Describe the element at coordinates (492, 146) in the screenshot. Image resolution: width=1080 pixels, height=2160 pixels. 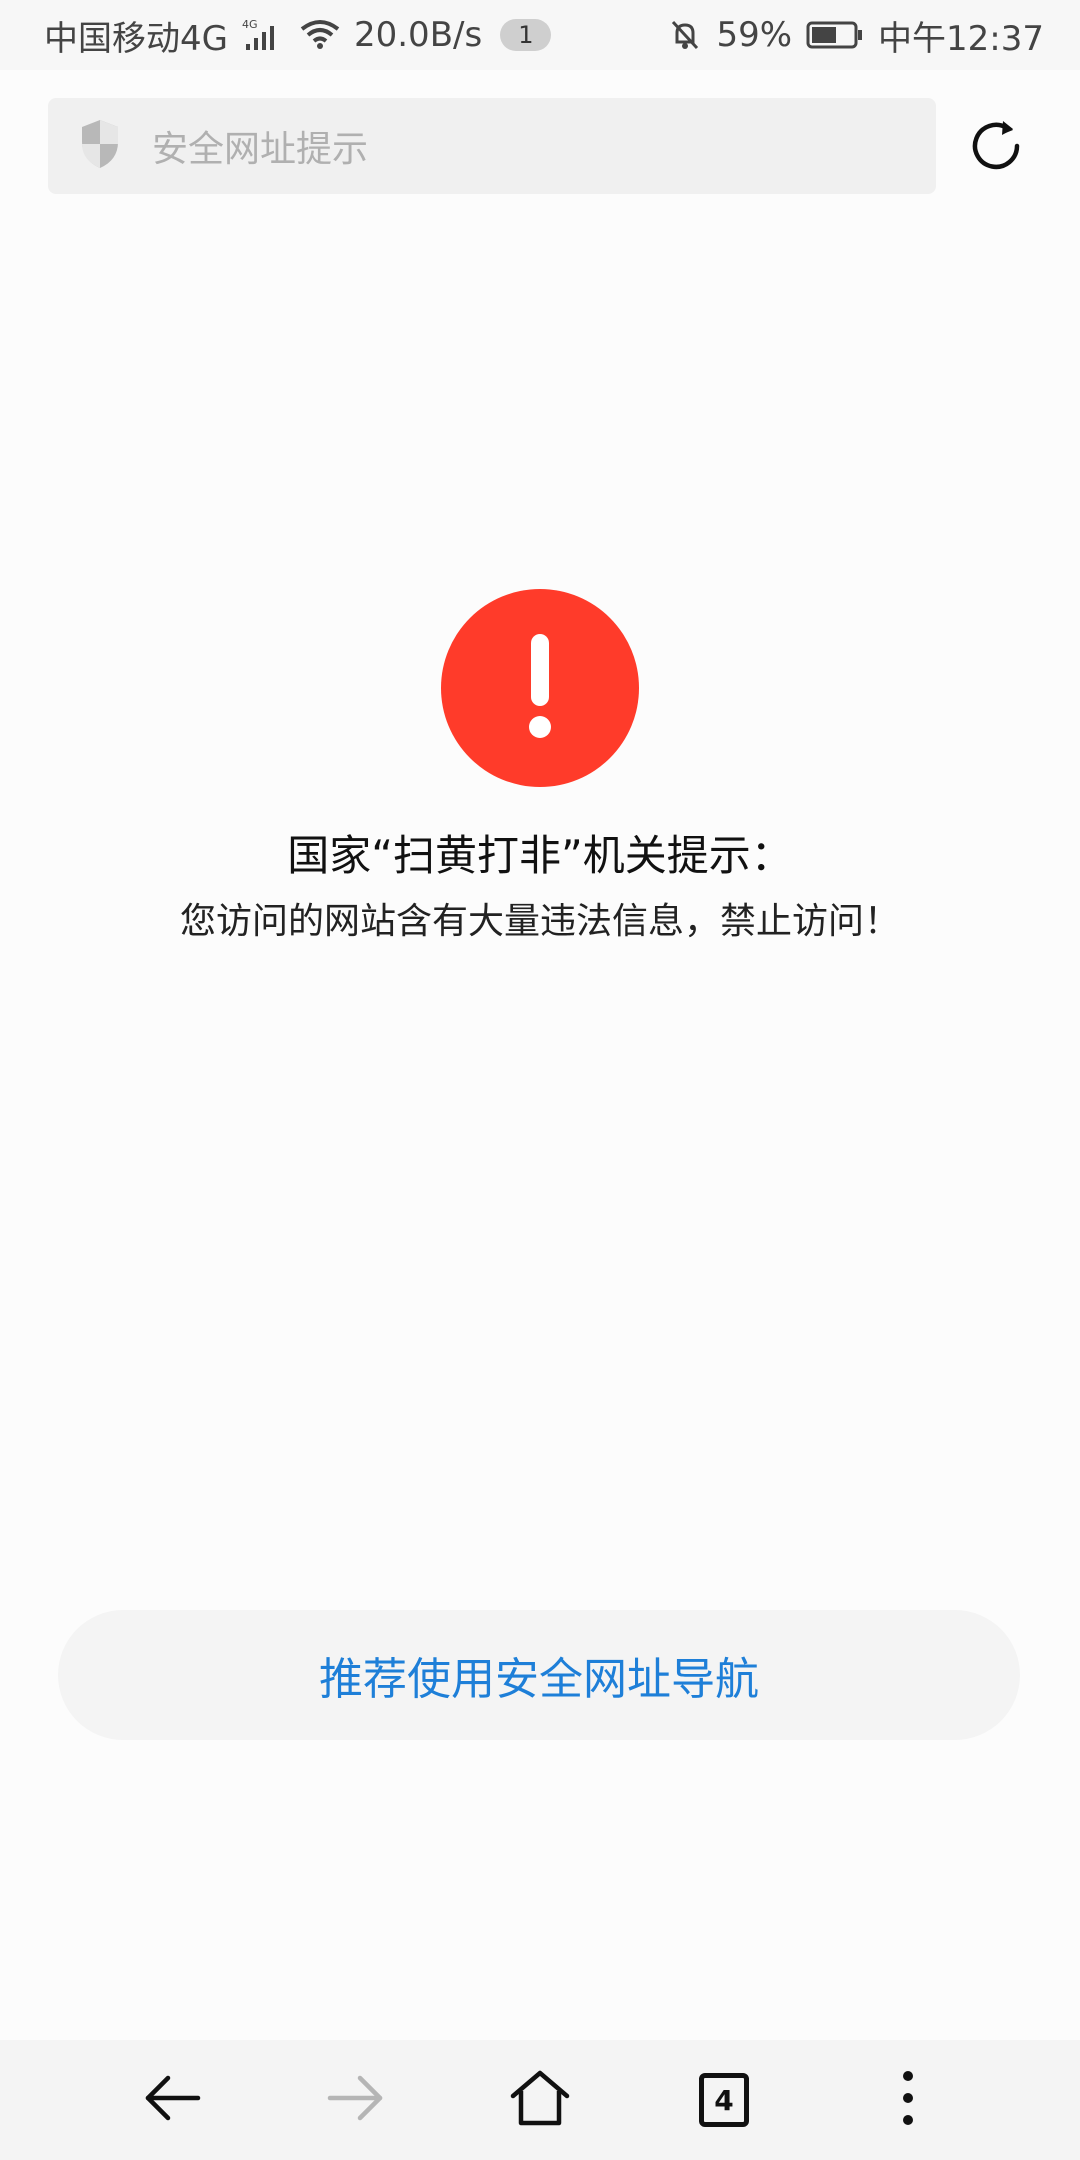
I see `address-bar: 安全网址提示` at that location.